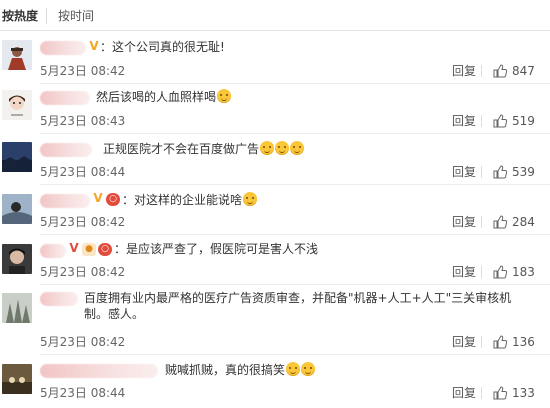 This screenshot has height=408, width=550. Describe the element at coordinates (523, 121) in the screenshot. I see `like-count: 519` at that location.